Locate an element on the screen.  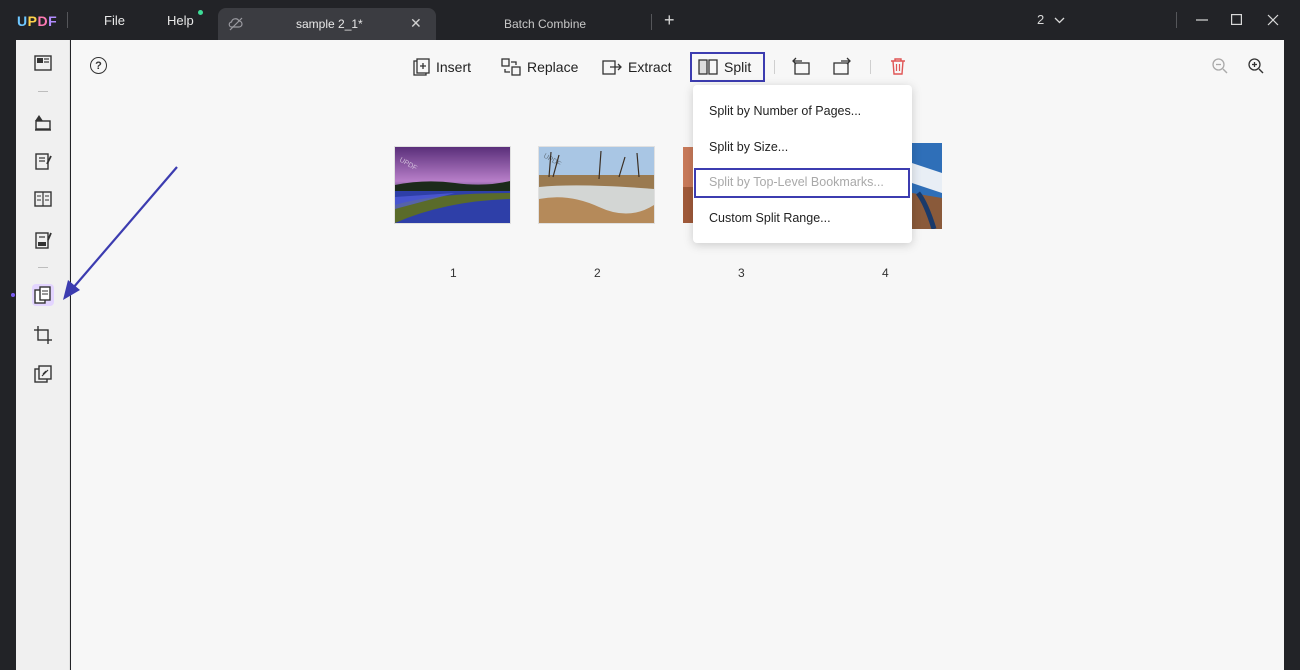
left-toolbar is located at coordinates (40, 355).